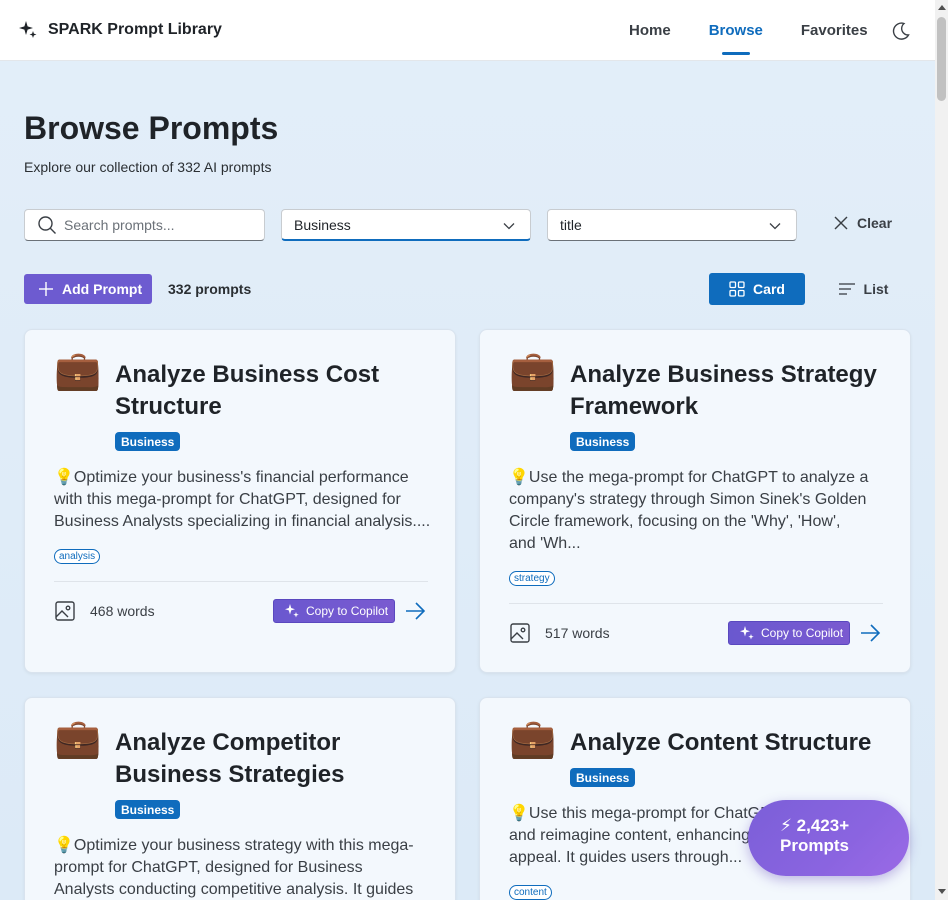  What do you see at coordinates (901, 31) in the screenshot?
I see `moon-icon` at bounding box center [901, 31].